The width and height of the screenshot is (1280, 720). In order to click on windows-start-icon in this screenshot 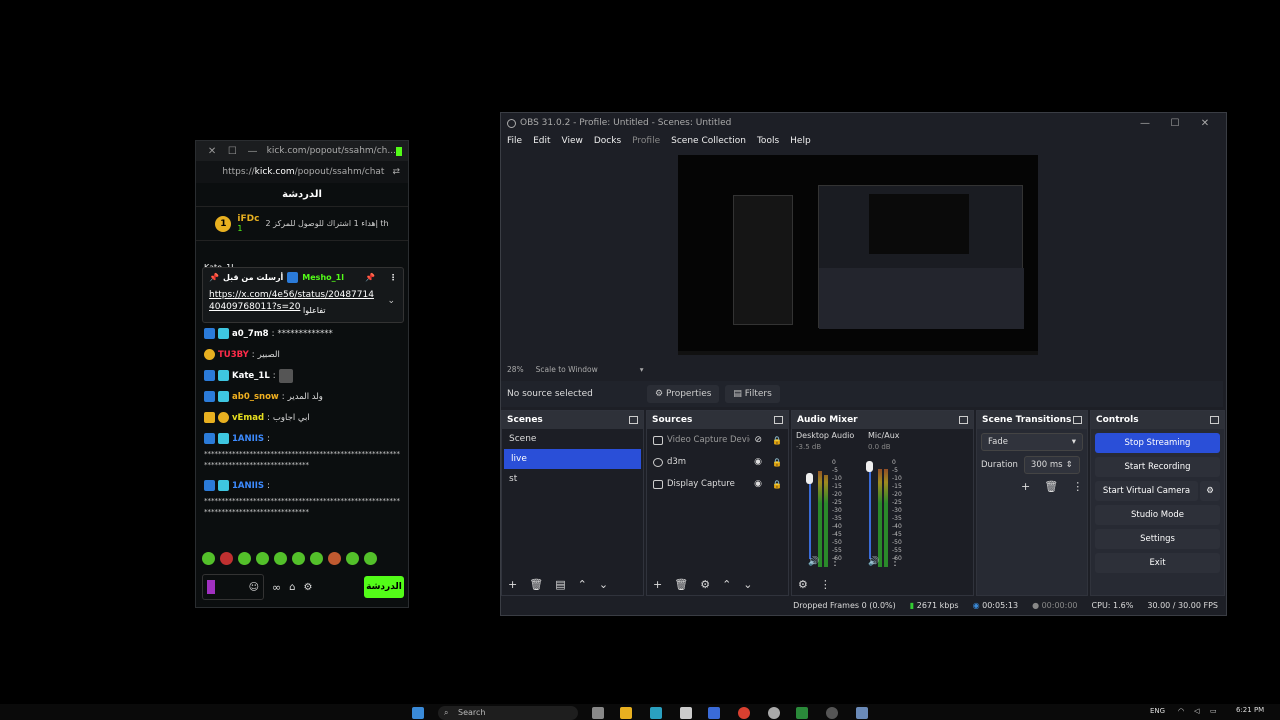, I will do `click(418, 713)`.